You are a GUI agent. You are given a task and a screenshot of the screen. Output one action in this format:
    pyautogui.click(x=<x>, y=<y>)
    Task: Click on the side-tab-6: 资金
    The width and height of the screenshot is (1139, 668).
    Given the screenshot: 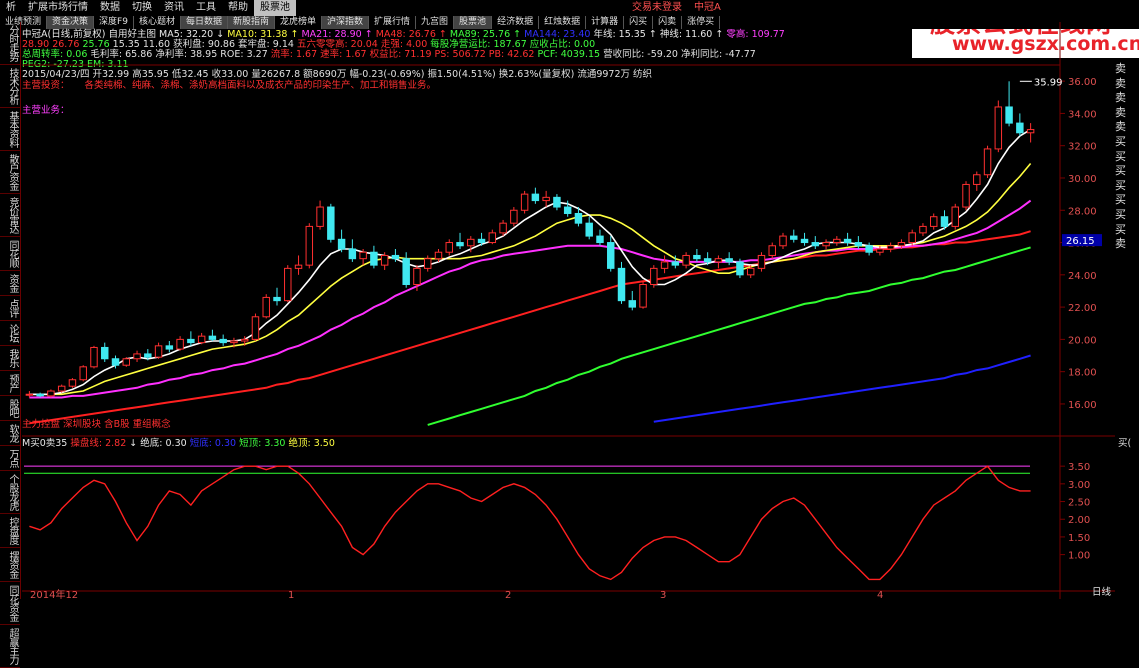 What is the action you would take?
    pyautogui.click(x=10, y=283)
    